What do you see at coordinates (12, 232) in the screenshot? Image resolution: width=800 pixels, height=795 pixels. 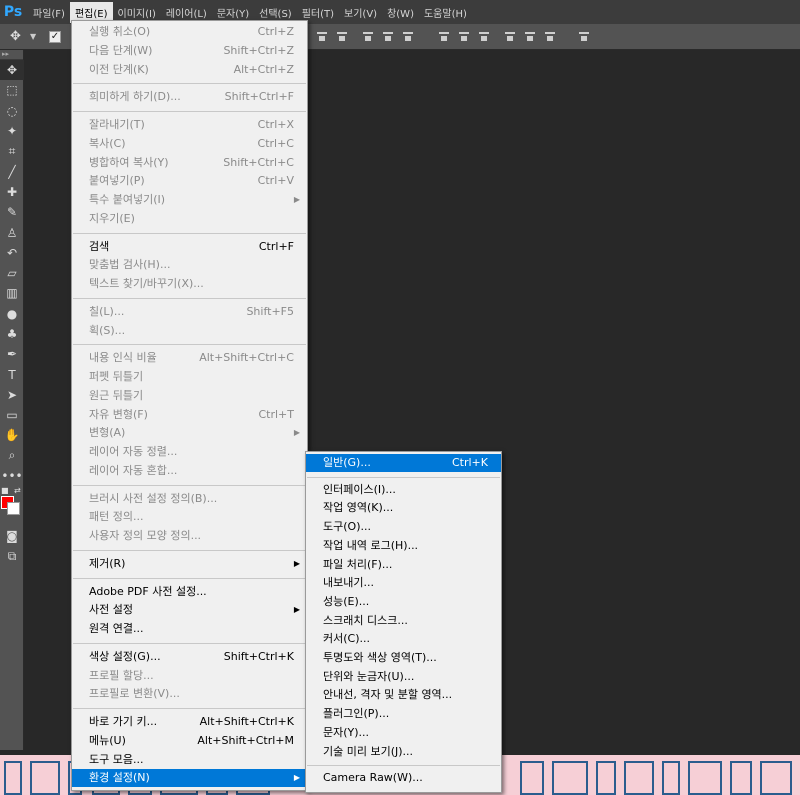 I see `clone-stamp-icon: ♙` at bounding box center [12, 232].